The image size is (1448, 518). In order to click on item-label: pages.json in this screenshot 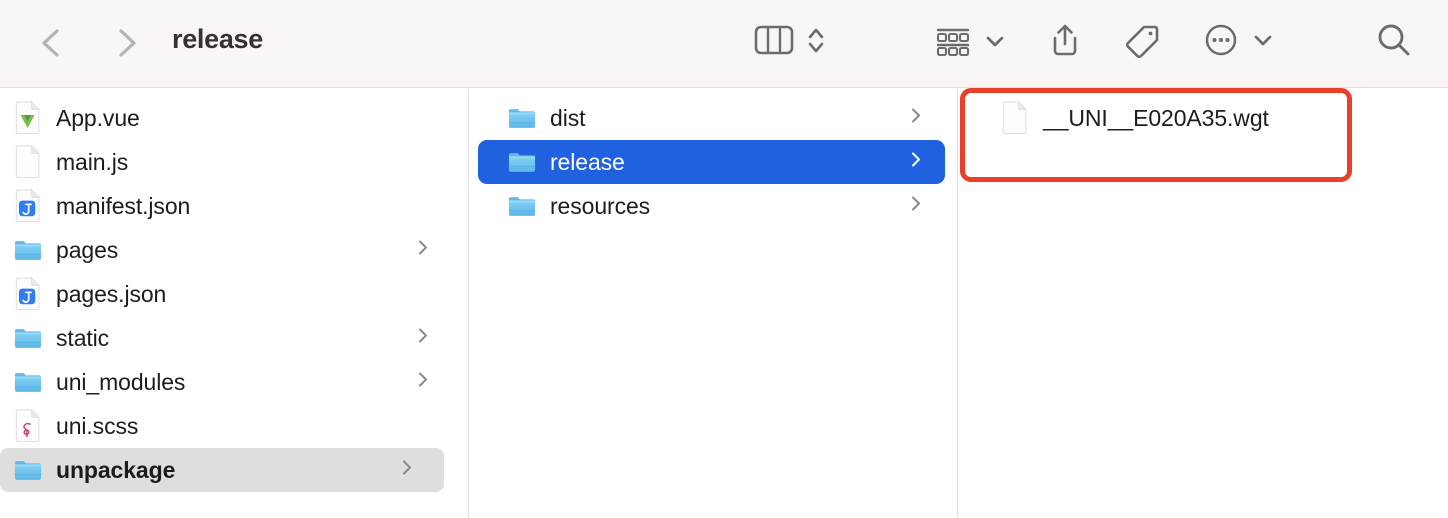, I will do `click(111, 293)`.